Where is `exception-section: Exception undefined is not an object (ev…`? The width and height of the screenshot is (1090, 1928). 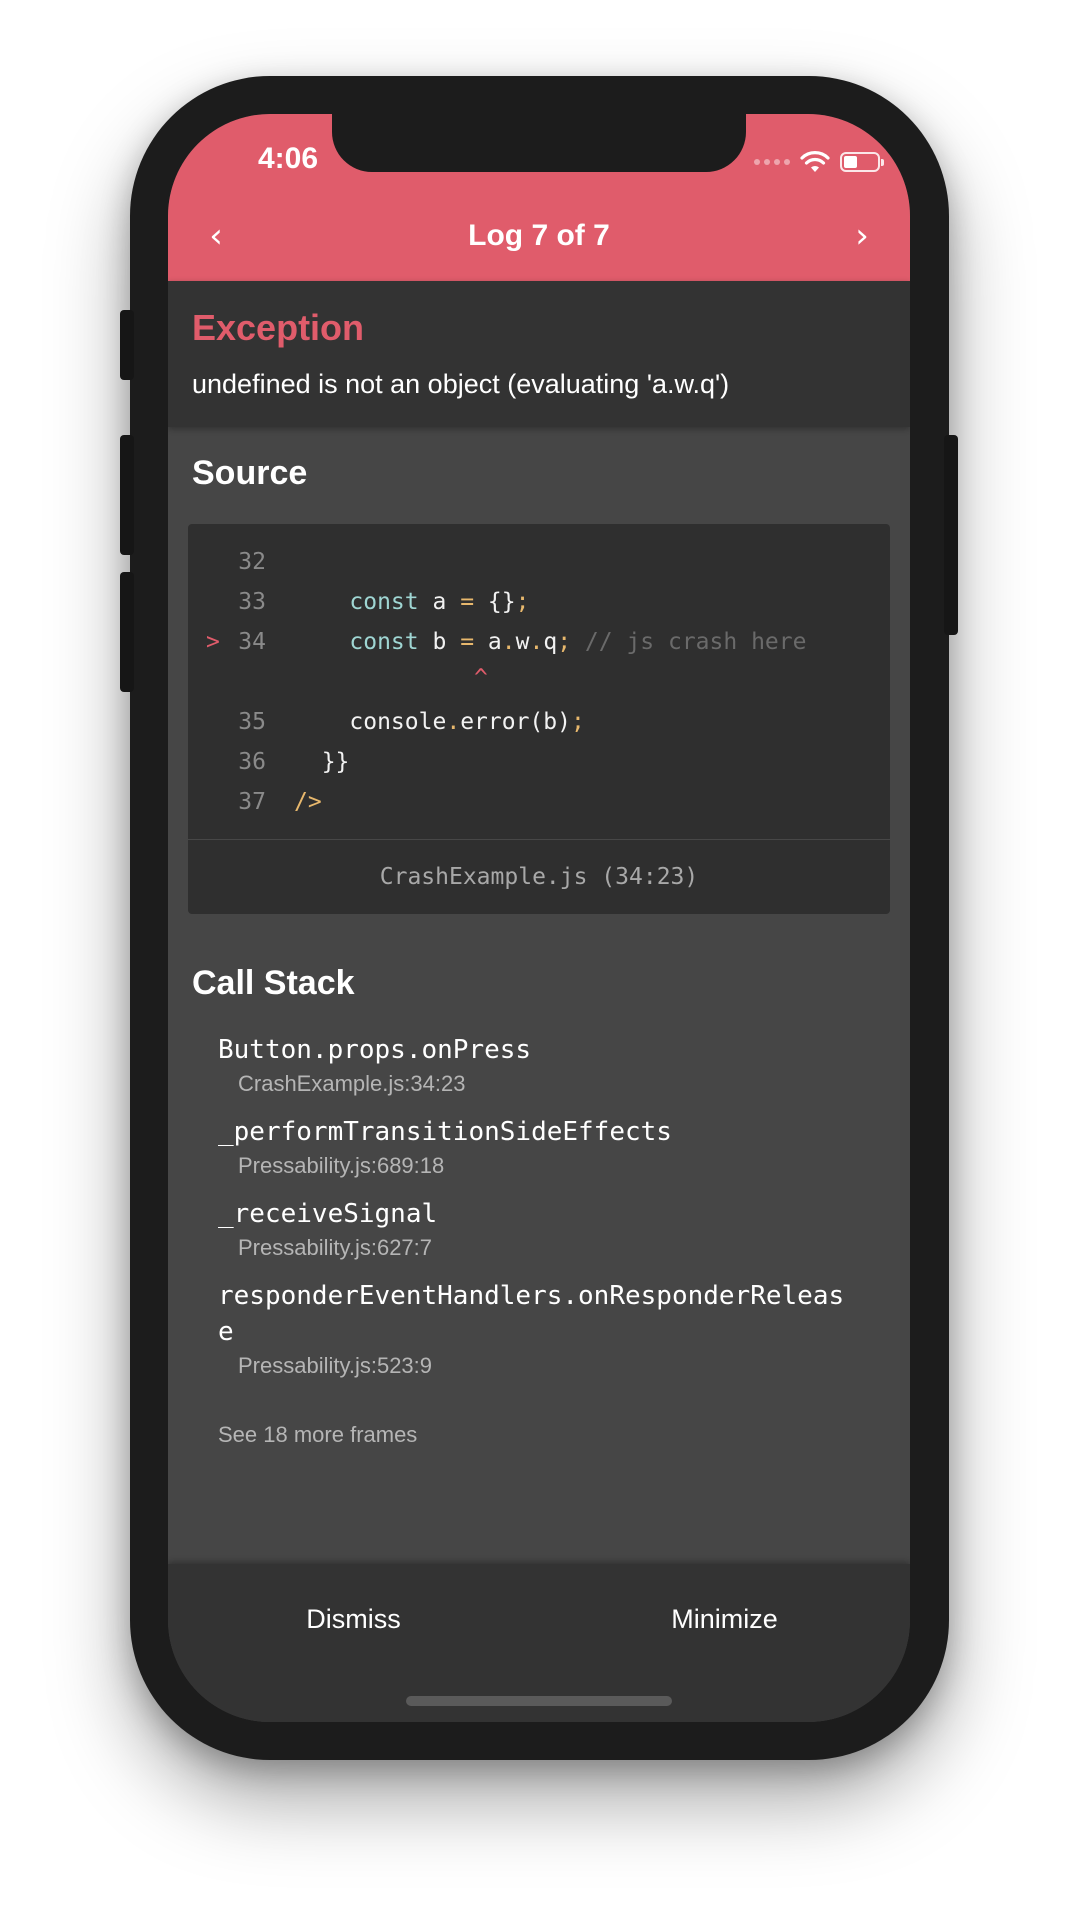
exception-section: Exception undefined is not an object (ev… is located at coordinates (539, 354).